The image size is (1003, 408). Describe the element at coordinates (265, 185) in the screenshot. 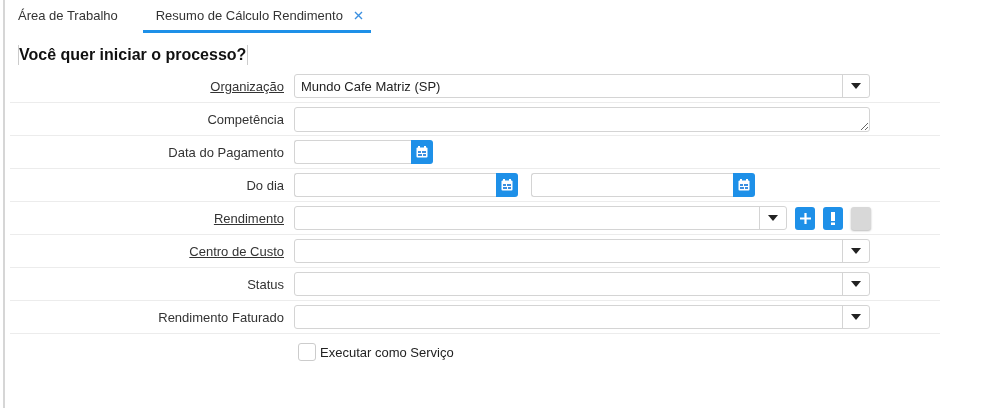

I see `field-label: Do dia` at that location.